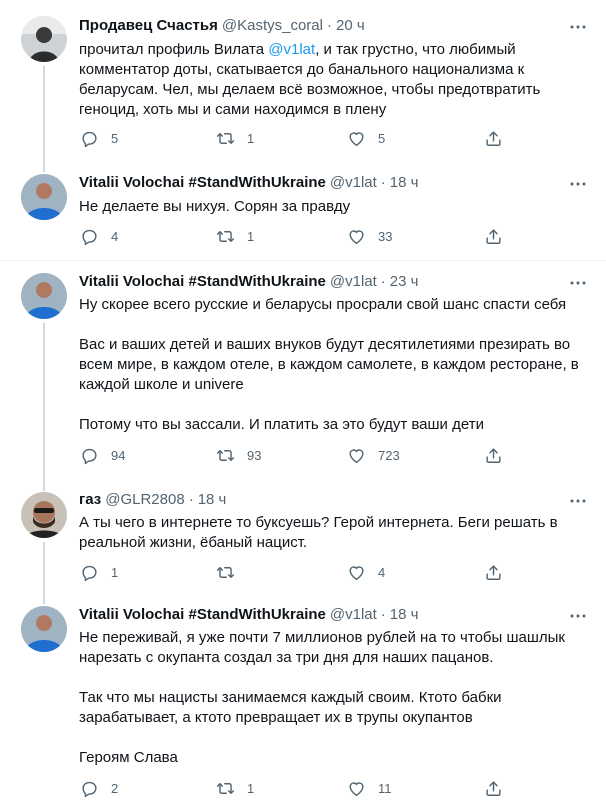  Describe the element at coordinates (291, 49) in the screenshot. I see `mention-link: @v1lat` at that location.